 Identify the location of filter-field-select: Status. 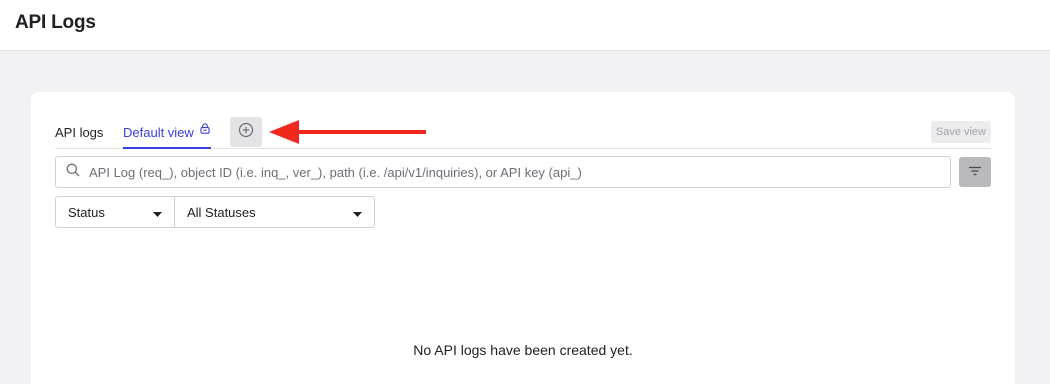
(115, 212).